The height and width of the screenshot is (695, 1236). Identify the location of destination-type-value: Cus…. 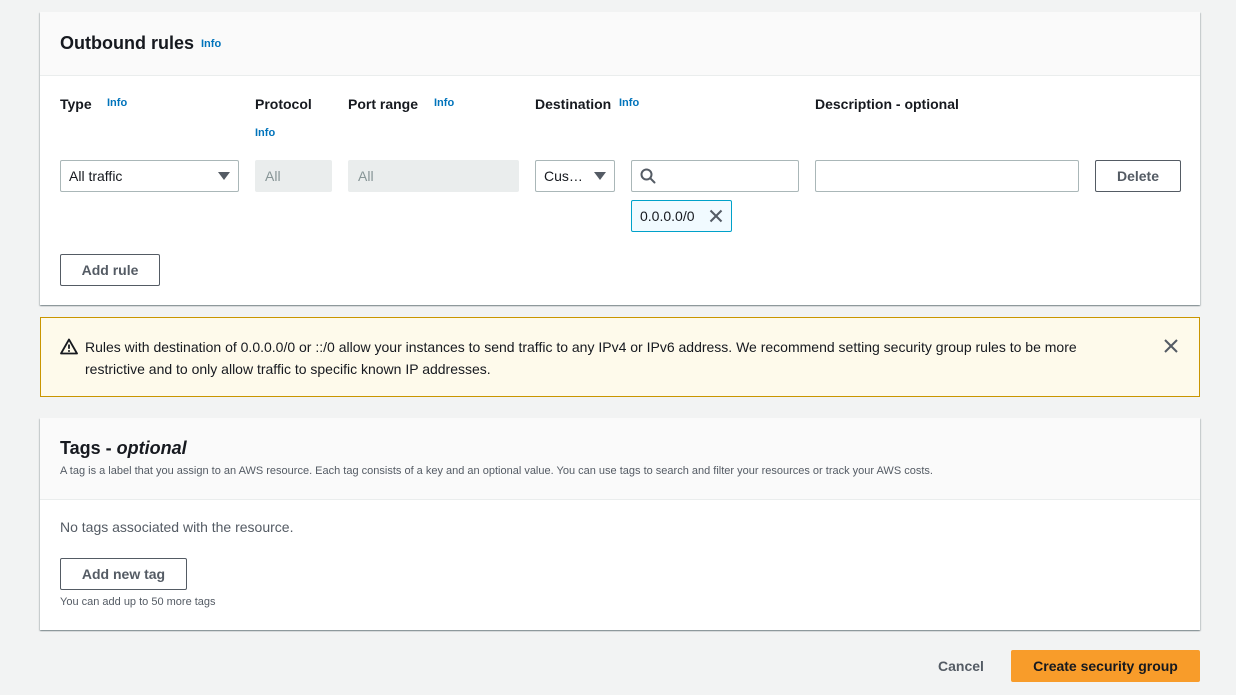
(563, 176).